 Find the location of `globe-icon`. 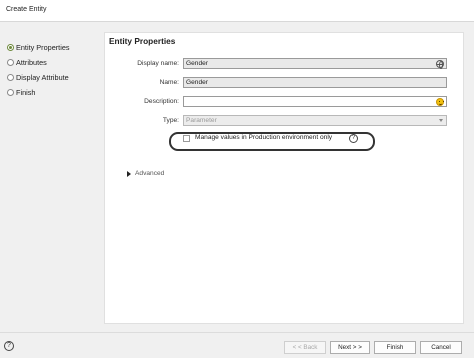

globe-icon is located at coordinates (440, 64).